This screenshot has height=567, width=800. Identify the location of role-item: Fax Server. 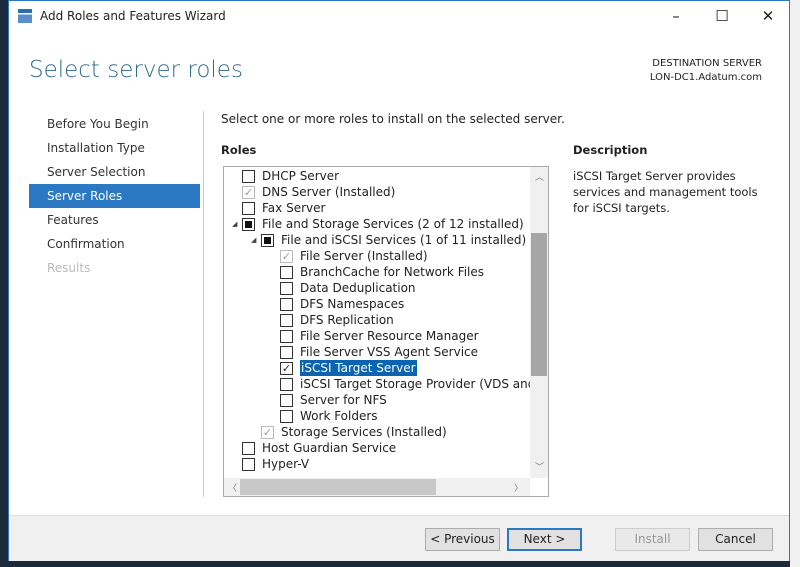
(278, 208).